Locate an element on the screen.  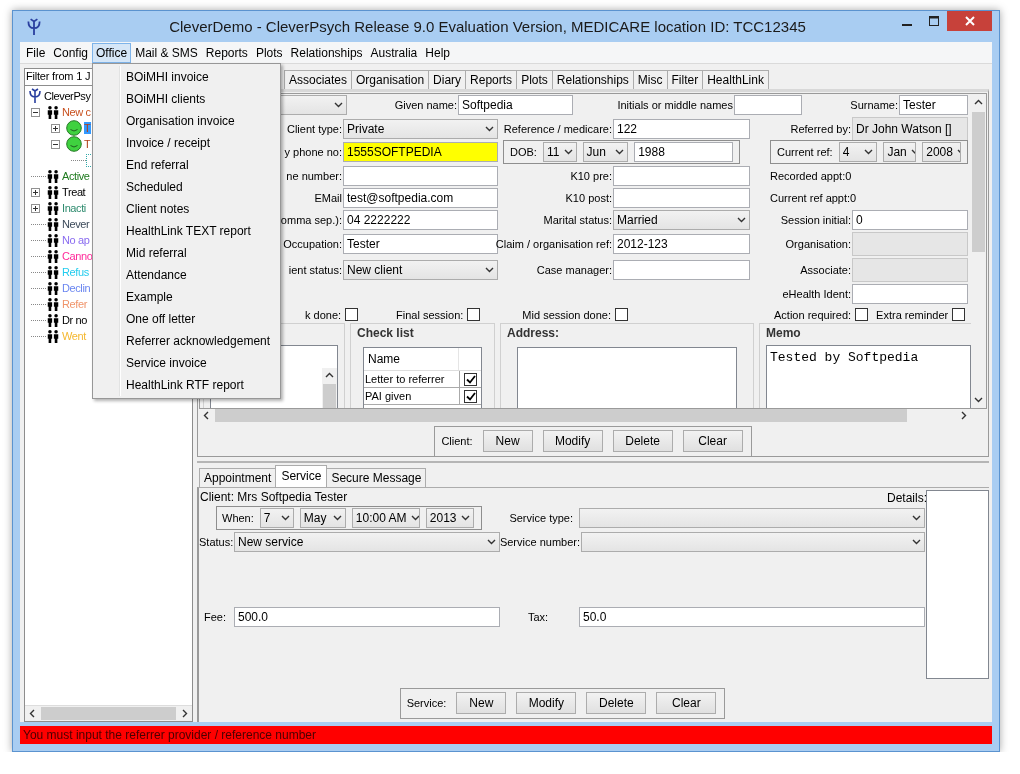
text-field: 122 is located at coordinates (681, 129).